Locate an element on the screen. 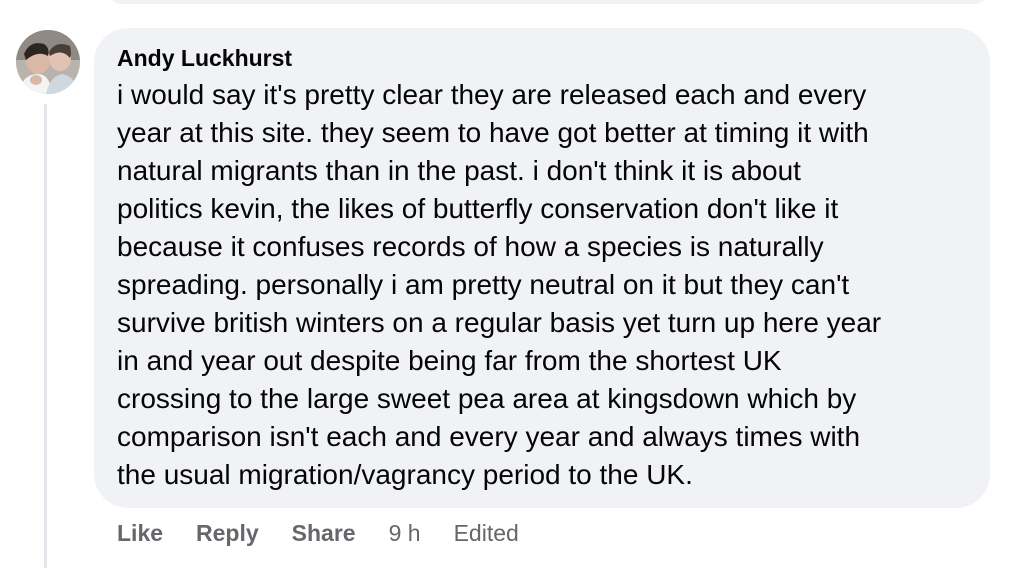  avatar is located at coordinates (48, 62).